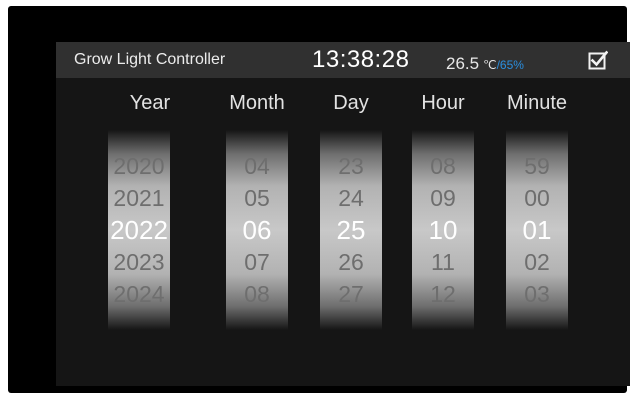  What do you see at coordinates (150, 59) in the screenshot?
I see `app-title: Grow Light Controller` at bounding box center [150, 59].